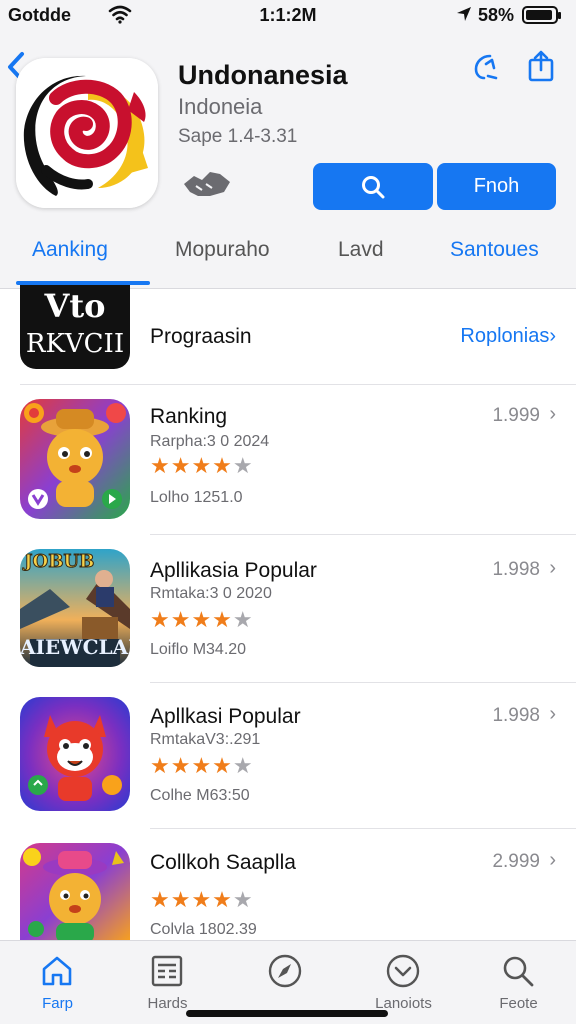  I want to click on featured-icon-text-top: Vto, so click(75, 306).